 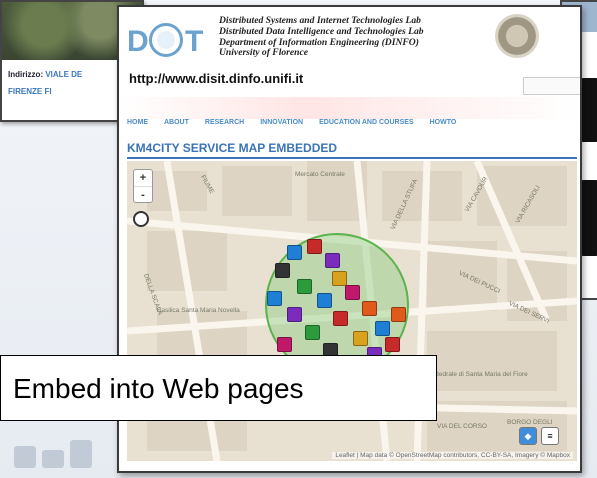 I want to click on disit-logo: D T, so click(x=168, y=42).